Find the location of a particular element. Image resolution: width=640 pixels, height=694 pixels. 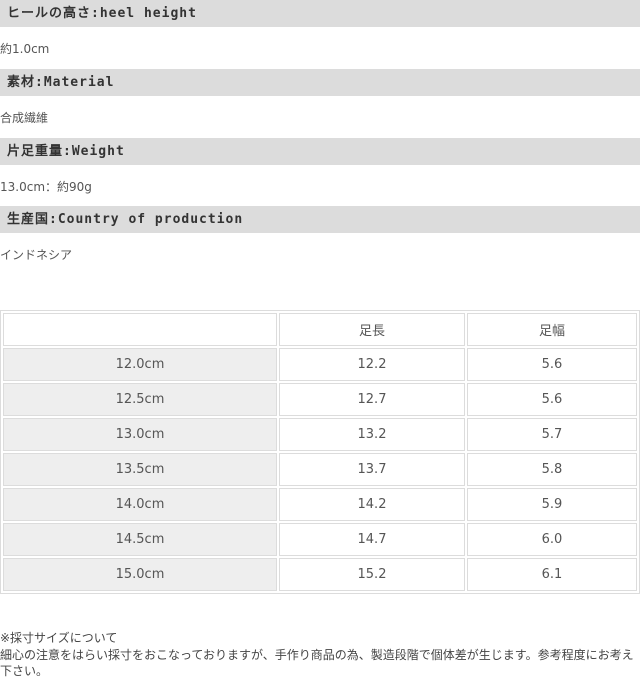

spec-header-weight: 片足重量:Weight is located at coordinates (320, 151).